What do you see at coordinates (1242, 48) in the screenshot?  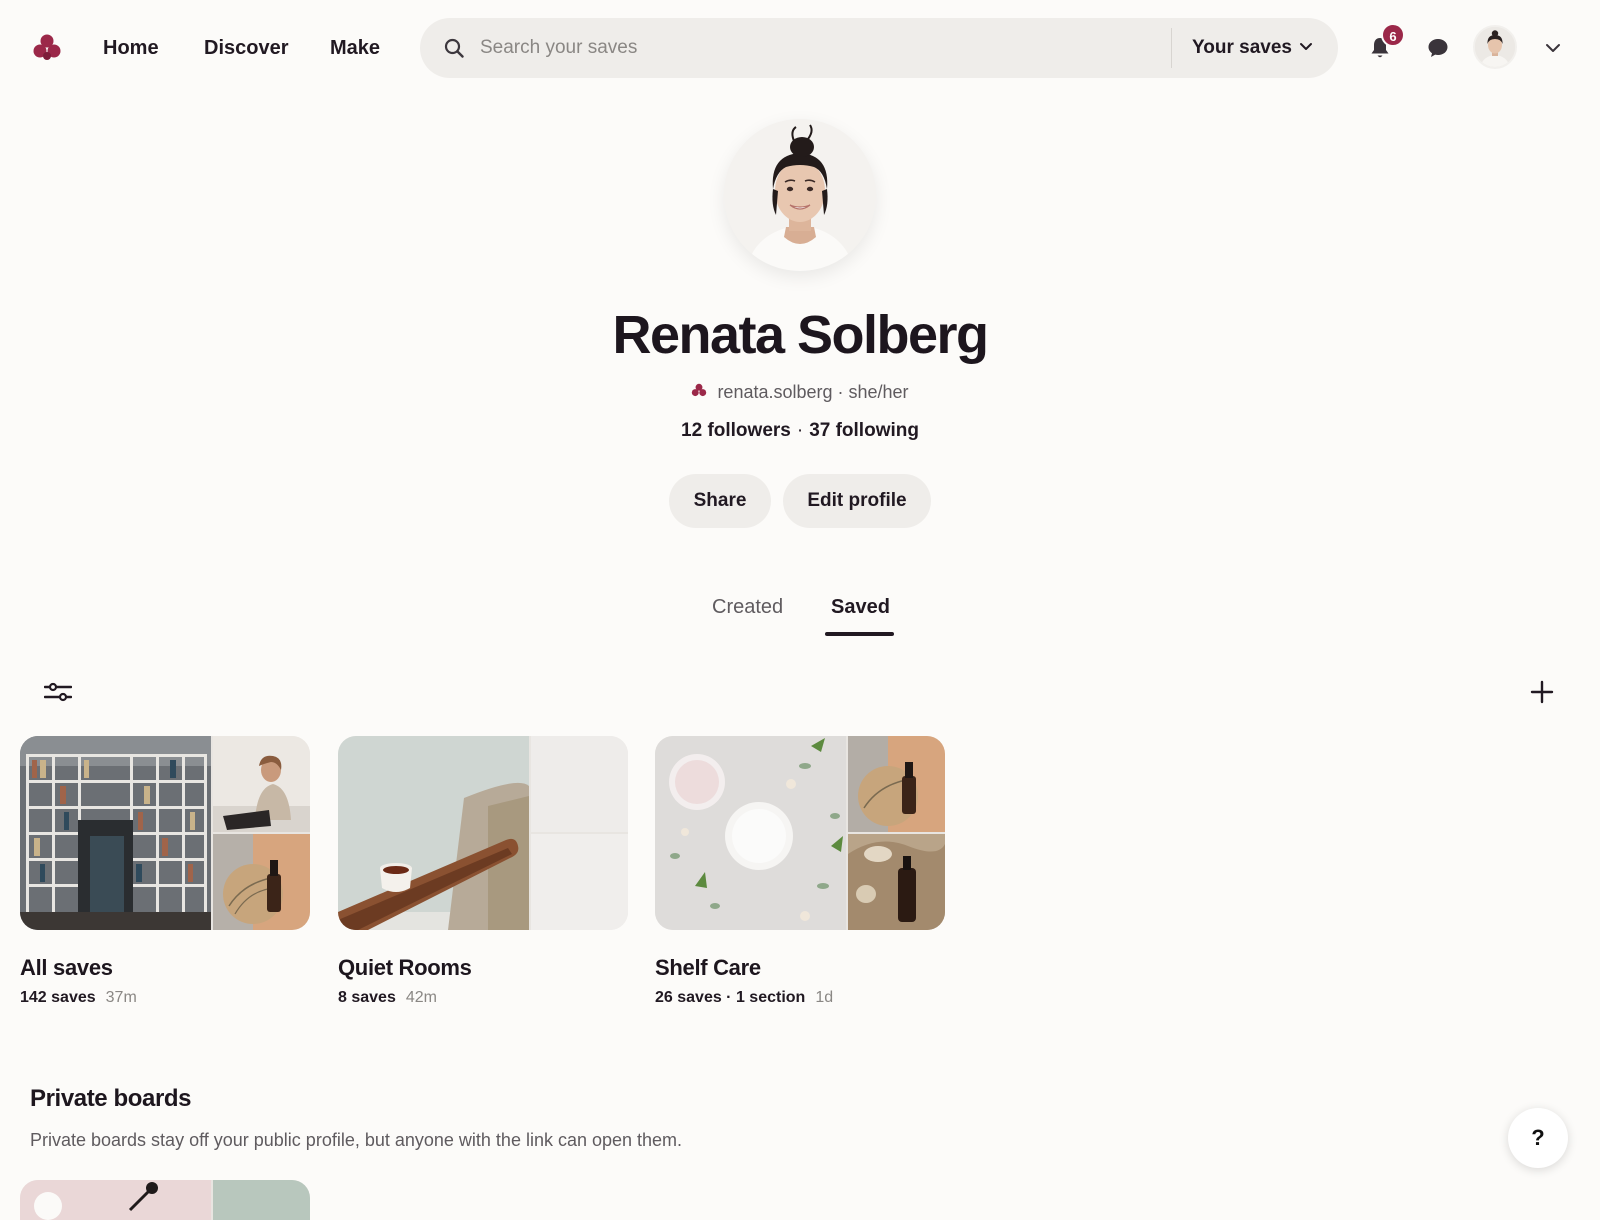 I see `search-scope-dropdown: Your saves` at bounding box center [1242, 48].